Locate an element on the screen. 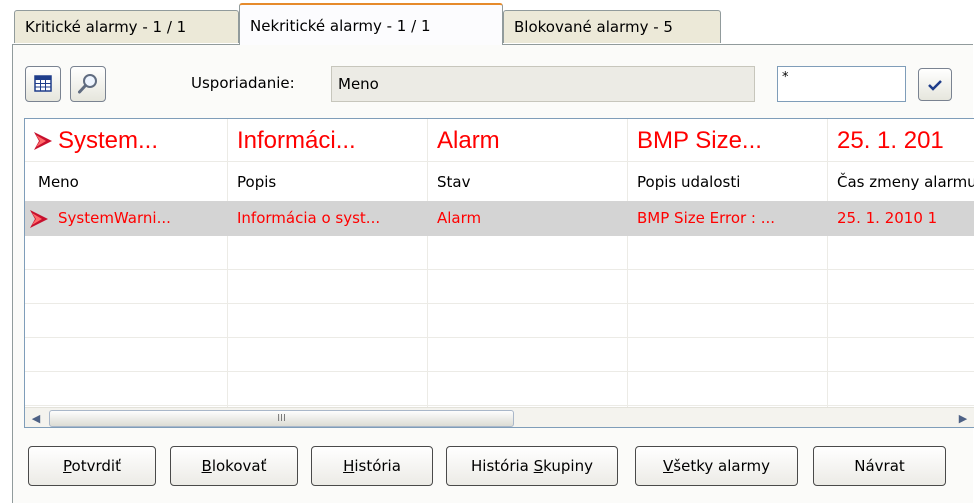  tab-critical-alarms: Kritické alarmy - 1 / 1 is located at coordinates (126, 26).